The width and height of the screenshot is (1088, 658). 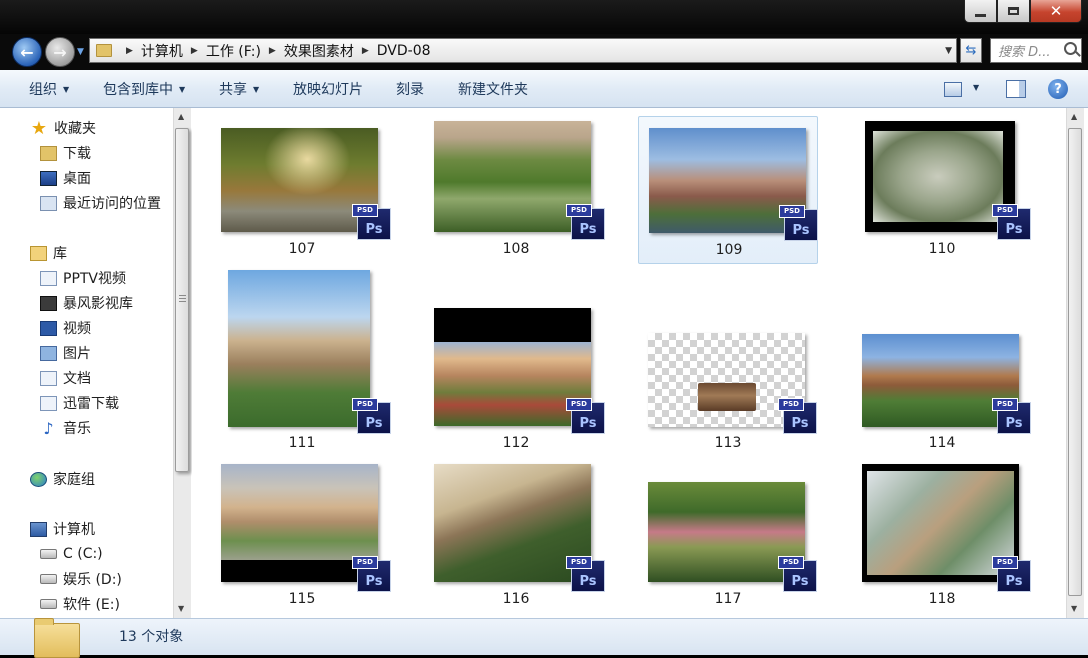 What do you see at coordinates (112, 204) in the screenshot?
I see `nav-label: 最近访问的位置` at bounding box center [112, 204].